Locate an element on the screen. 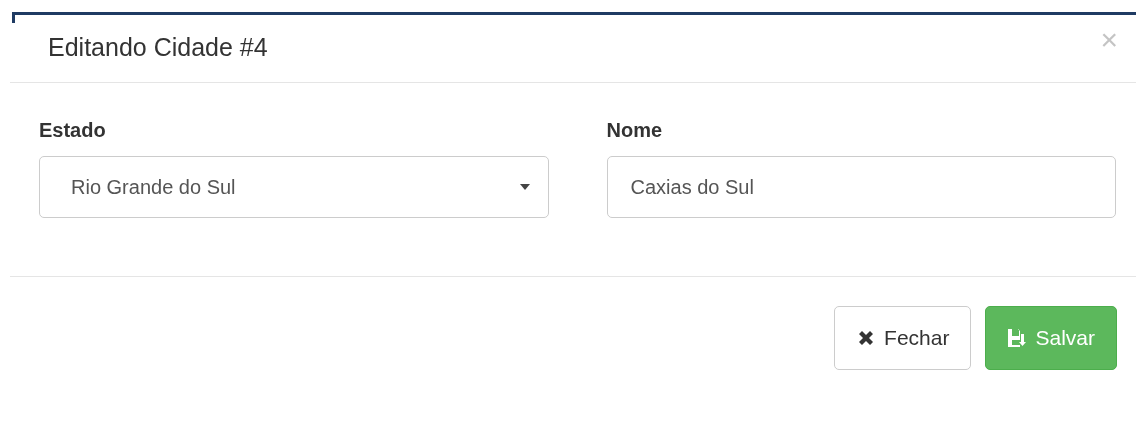 This screenshot has height=432, width=1136. close-button: Fechar is located at coordinates (903, 338).